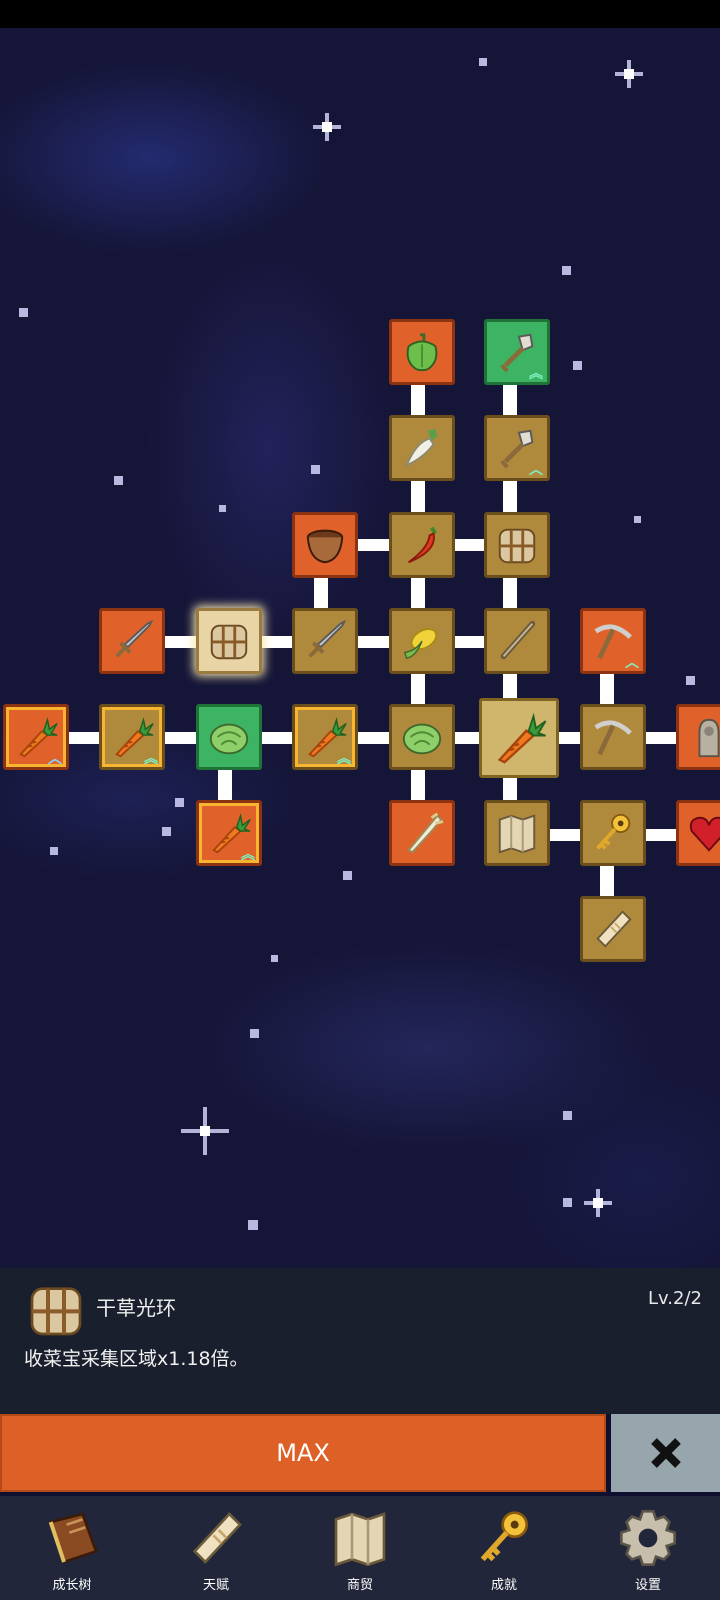 Image resolution: width=720 pixels, height=1600 pixels. I want to click on close-button, so click(665, 1453).